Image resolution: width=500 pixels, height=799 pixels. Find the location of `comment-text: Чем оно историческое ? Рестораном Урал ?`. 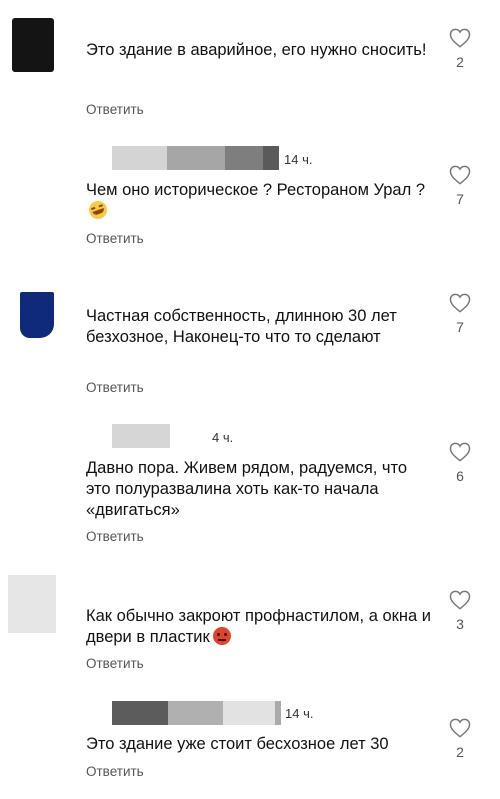

comment-text: Чем оно историческое ? Рестораном Урал ? is located at coordinates (258, 201).